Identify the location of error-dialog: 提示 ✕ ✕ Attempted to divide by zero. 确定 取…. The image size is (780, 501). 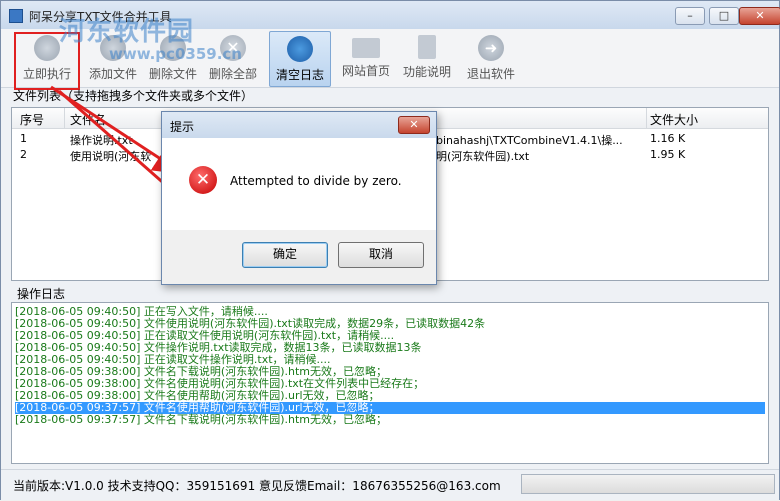
(299, 198).